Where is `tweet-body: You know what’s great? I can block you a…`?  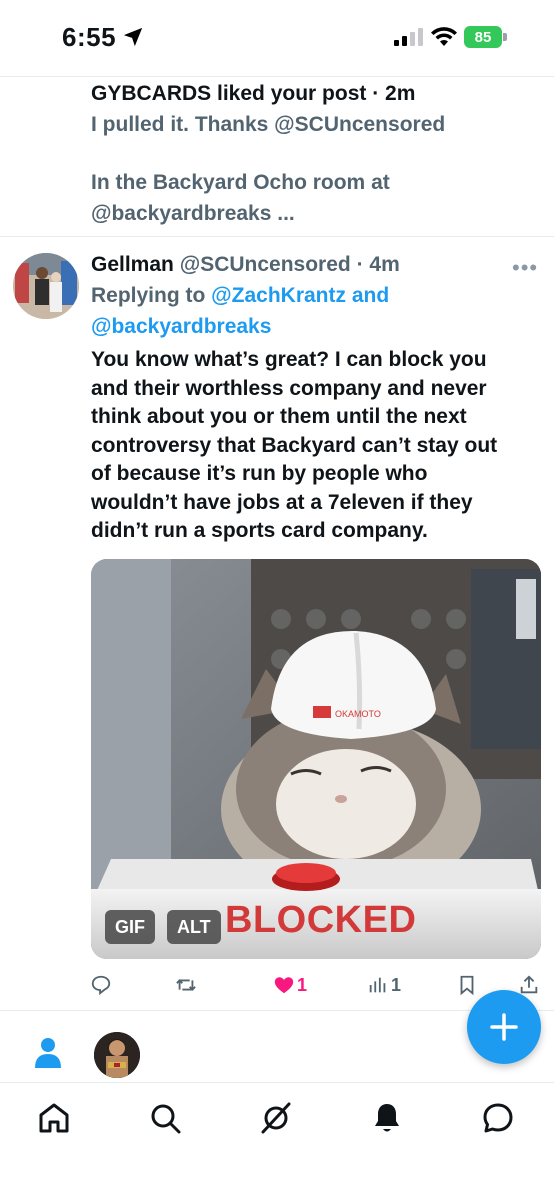 tweet-body: You know what’s great? I can block you a… is located at coordinates (313, 446).